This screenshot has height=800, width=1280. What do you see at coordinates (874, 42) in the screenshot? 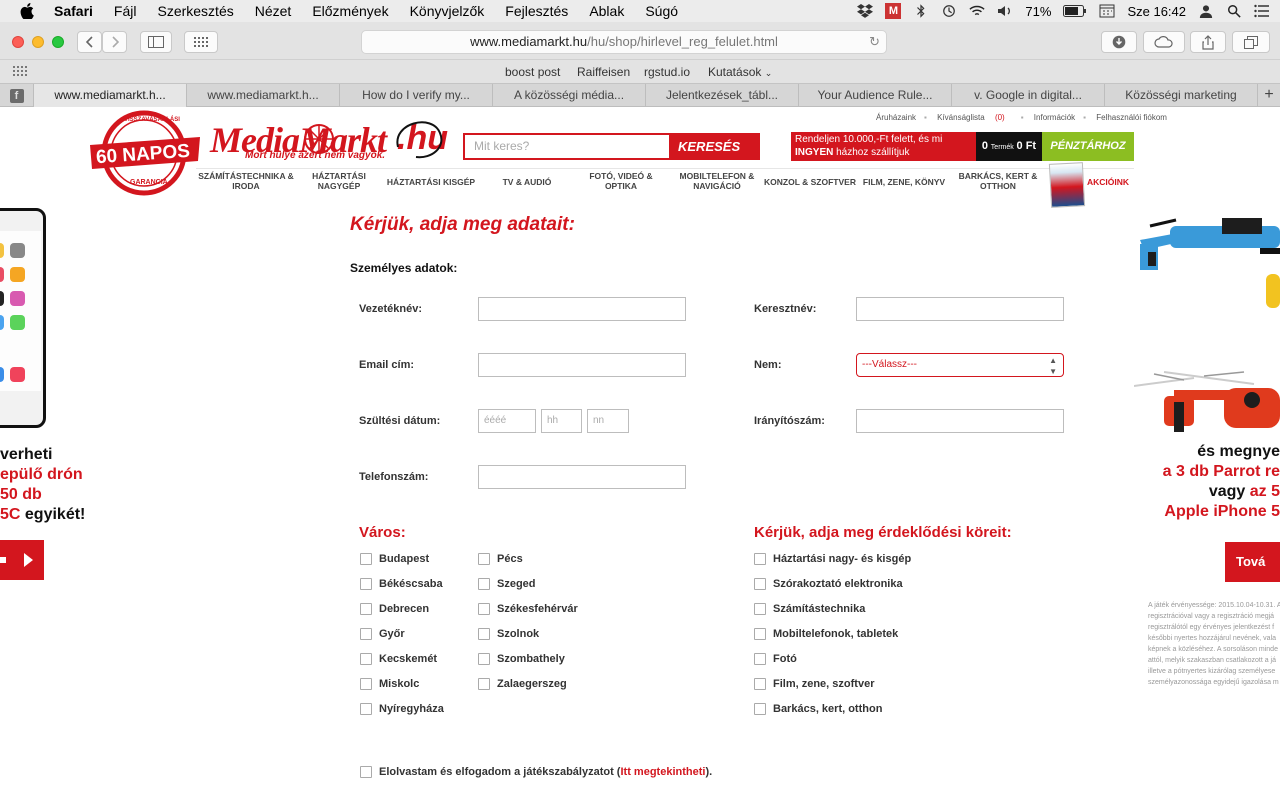
I see `reload-icon: ↻` at bounding box center [874, 42].